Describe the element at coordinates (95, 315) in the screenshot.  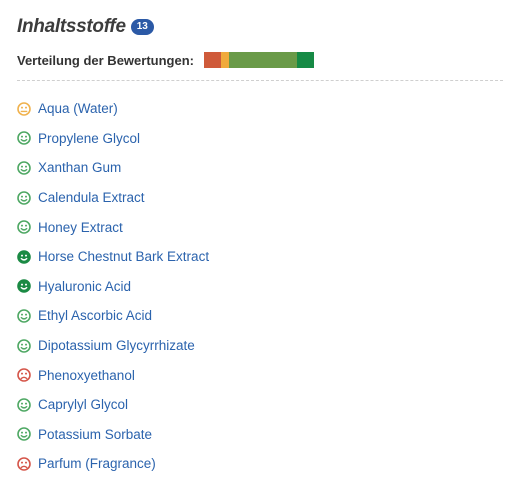
I see `ingredient-link: Ethyl Ascorbic Acid` at that location.